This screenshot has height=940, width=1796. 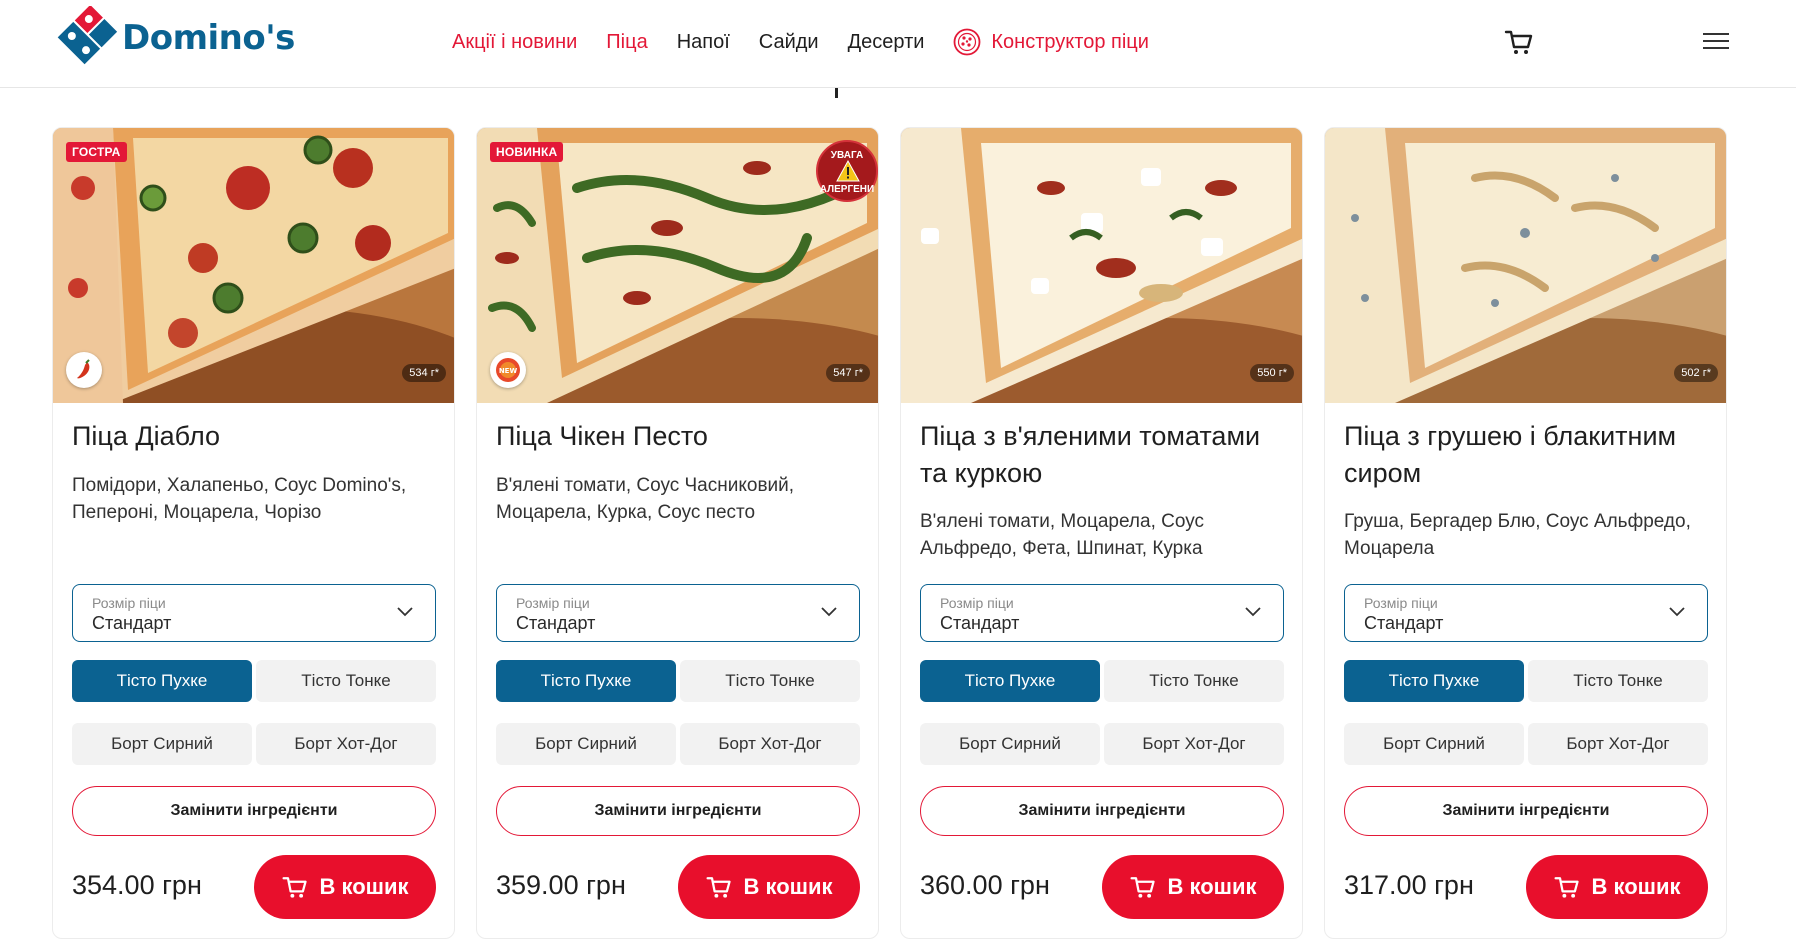 I want to click on product-price: 317.00 грн, so click(x=1409, y=885).